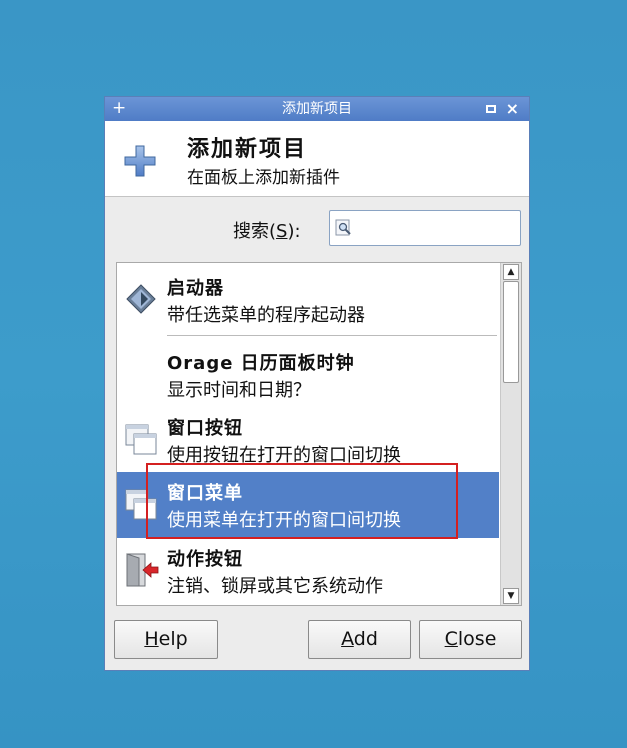 The height and width of the screenshot is (748, 627). I want to click on item-name: 启动器, so click(195, 288).